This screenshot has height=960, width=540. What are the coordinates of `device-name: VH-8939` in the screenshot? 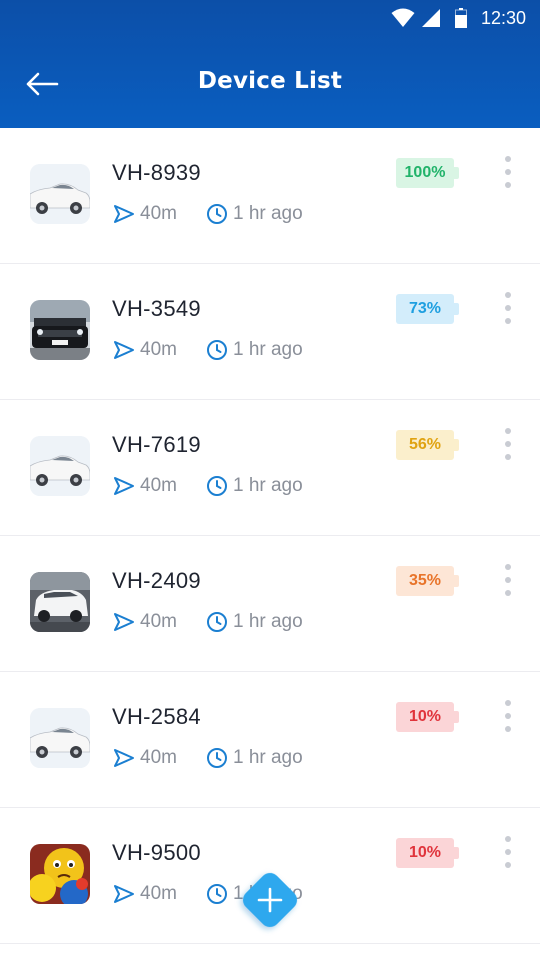 It's located at (156, 172).